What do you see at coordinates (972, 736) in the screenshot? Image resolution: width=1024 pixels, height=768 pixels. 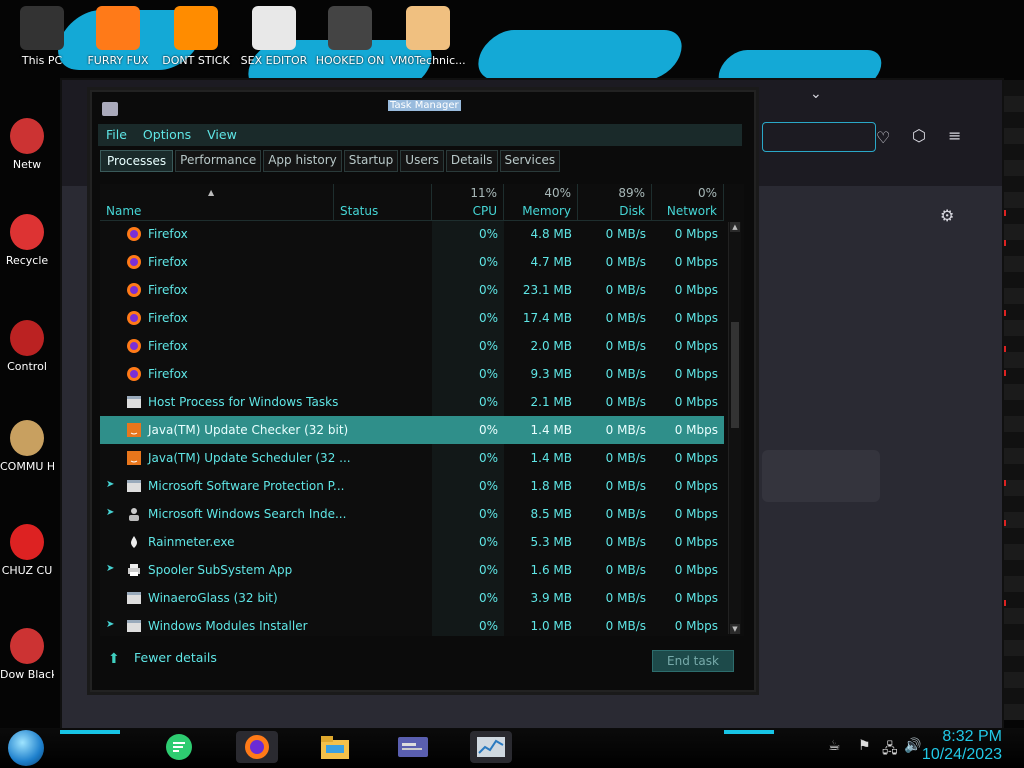 I see `clock-time: 8:32 PM` at bounding box center [972, 736].